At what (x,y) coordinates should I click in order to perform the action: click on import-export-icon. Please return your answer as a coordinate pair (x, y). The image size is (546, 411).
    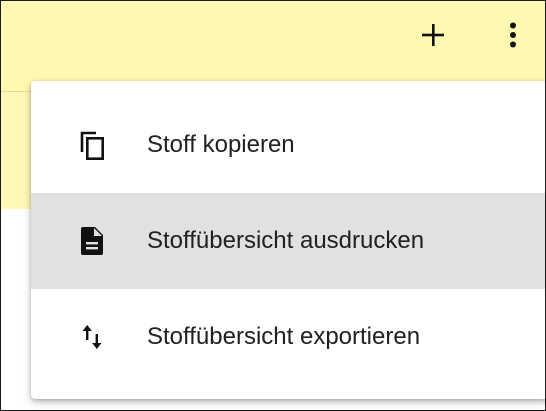
    Looking at the image, I should click on (92, 337).